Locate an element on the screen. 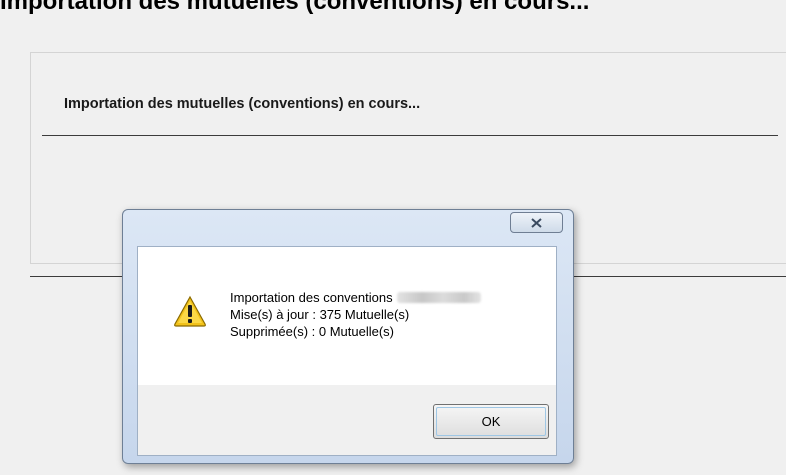 This screenshot has height=475, width=786. warning-icon is located at coordinates (190, 311).